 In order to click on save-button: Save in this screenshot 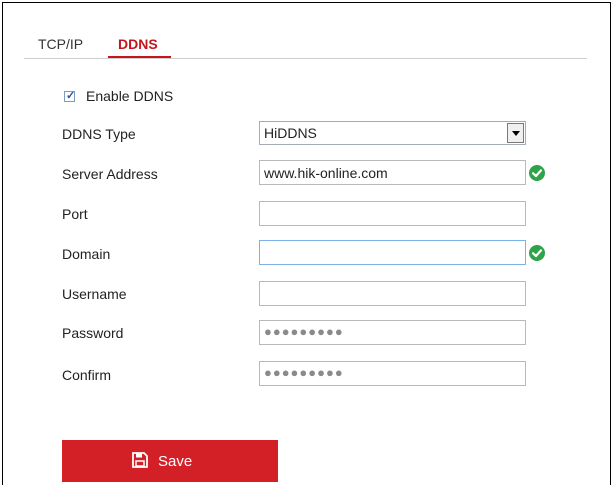, I will do `click(170, 461)`.